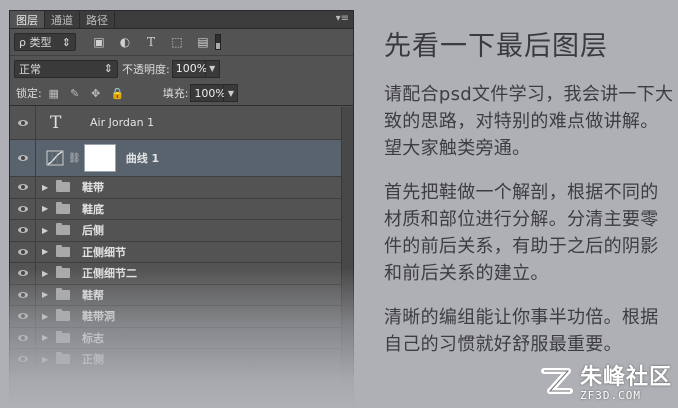  What do you see at coordinates (35, 42) in the screenshot?
I see `filter-type-label: ρ 类型` at bounding box center [35, 42].